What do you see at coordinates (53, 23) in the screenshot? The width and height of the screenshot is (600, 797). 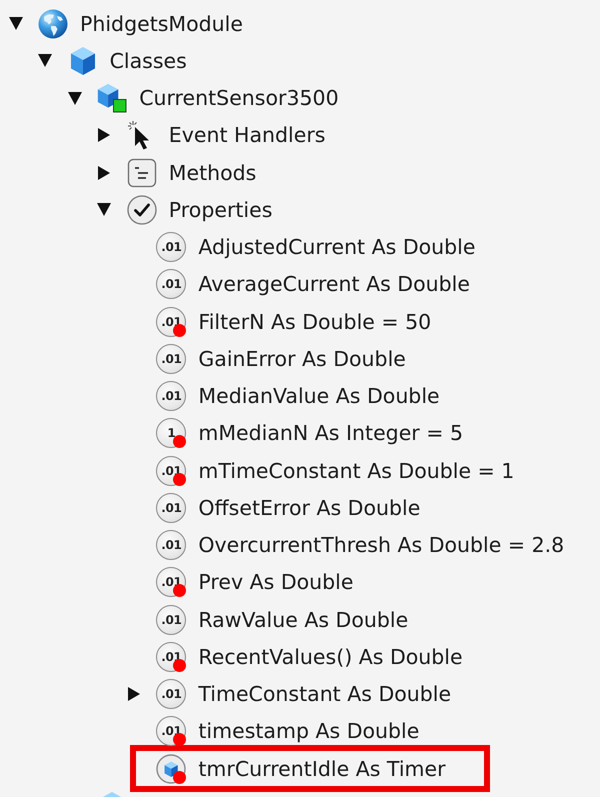 I see `globe-icon` at bounding box center [53, 23].